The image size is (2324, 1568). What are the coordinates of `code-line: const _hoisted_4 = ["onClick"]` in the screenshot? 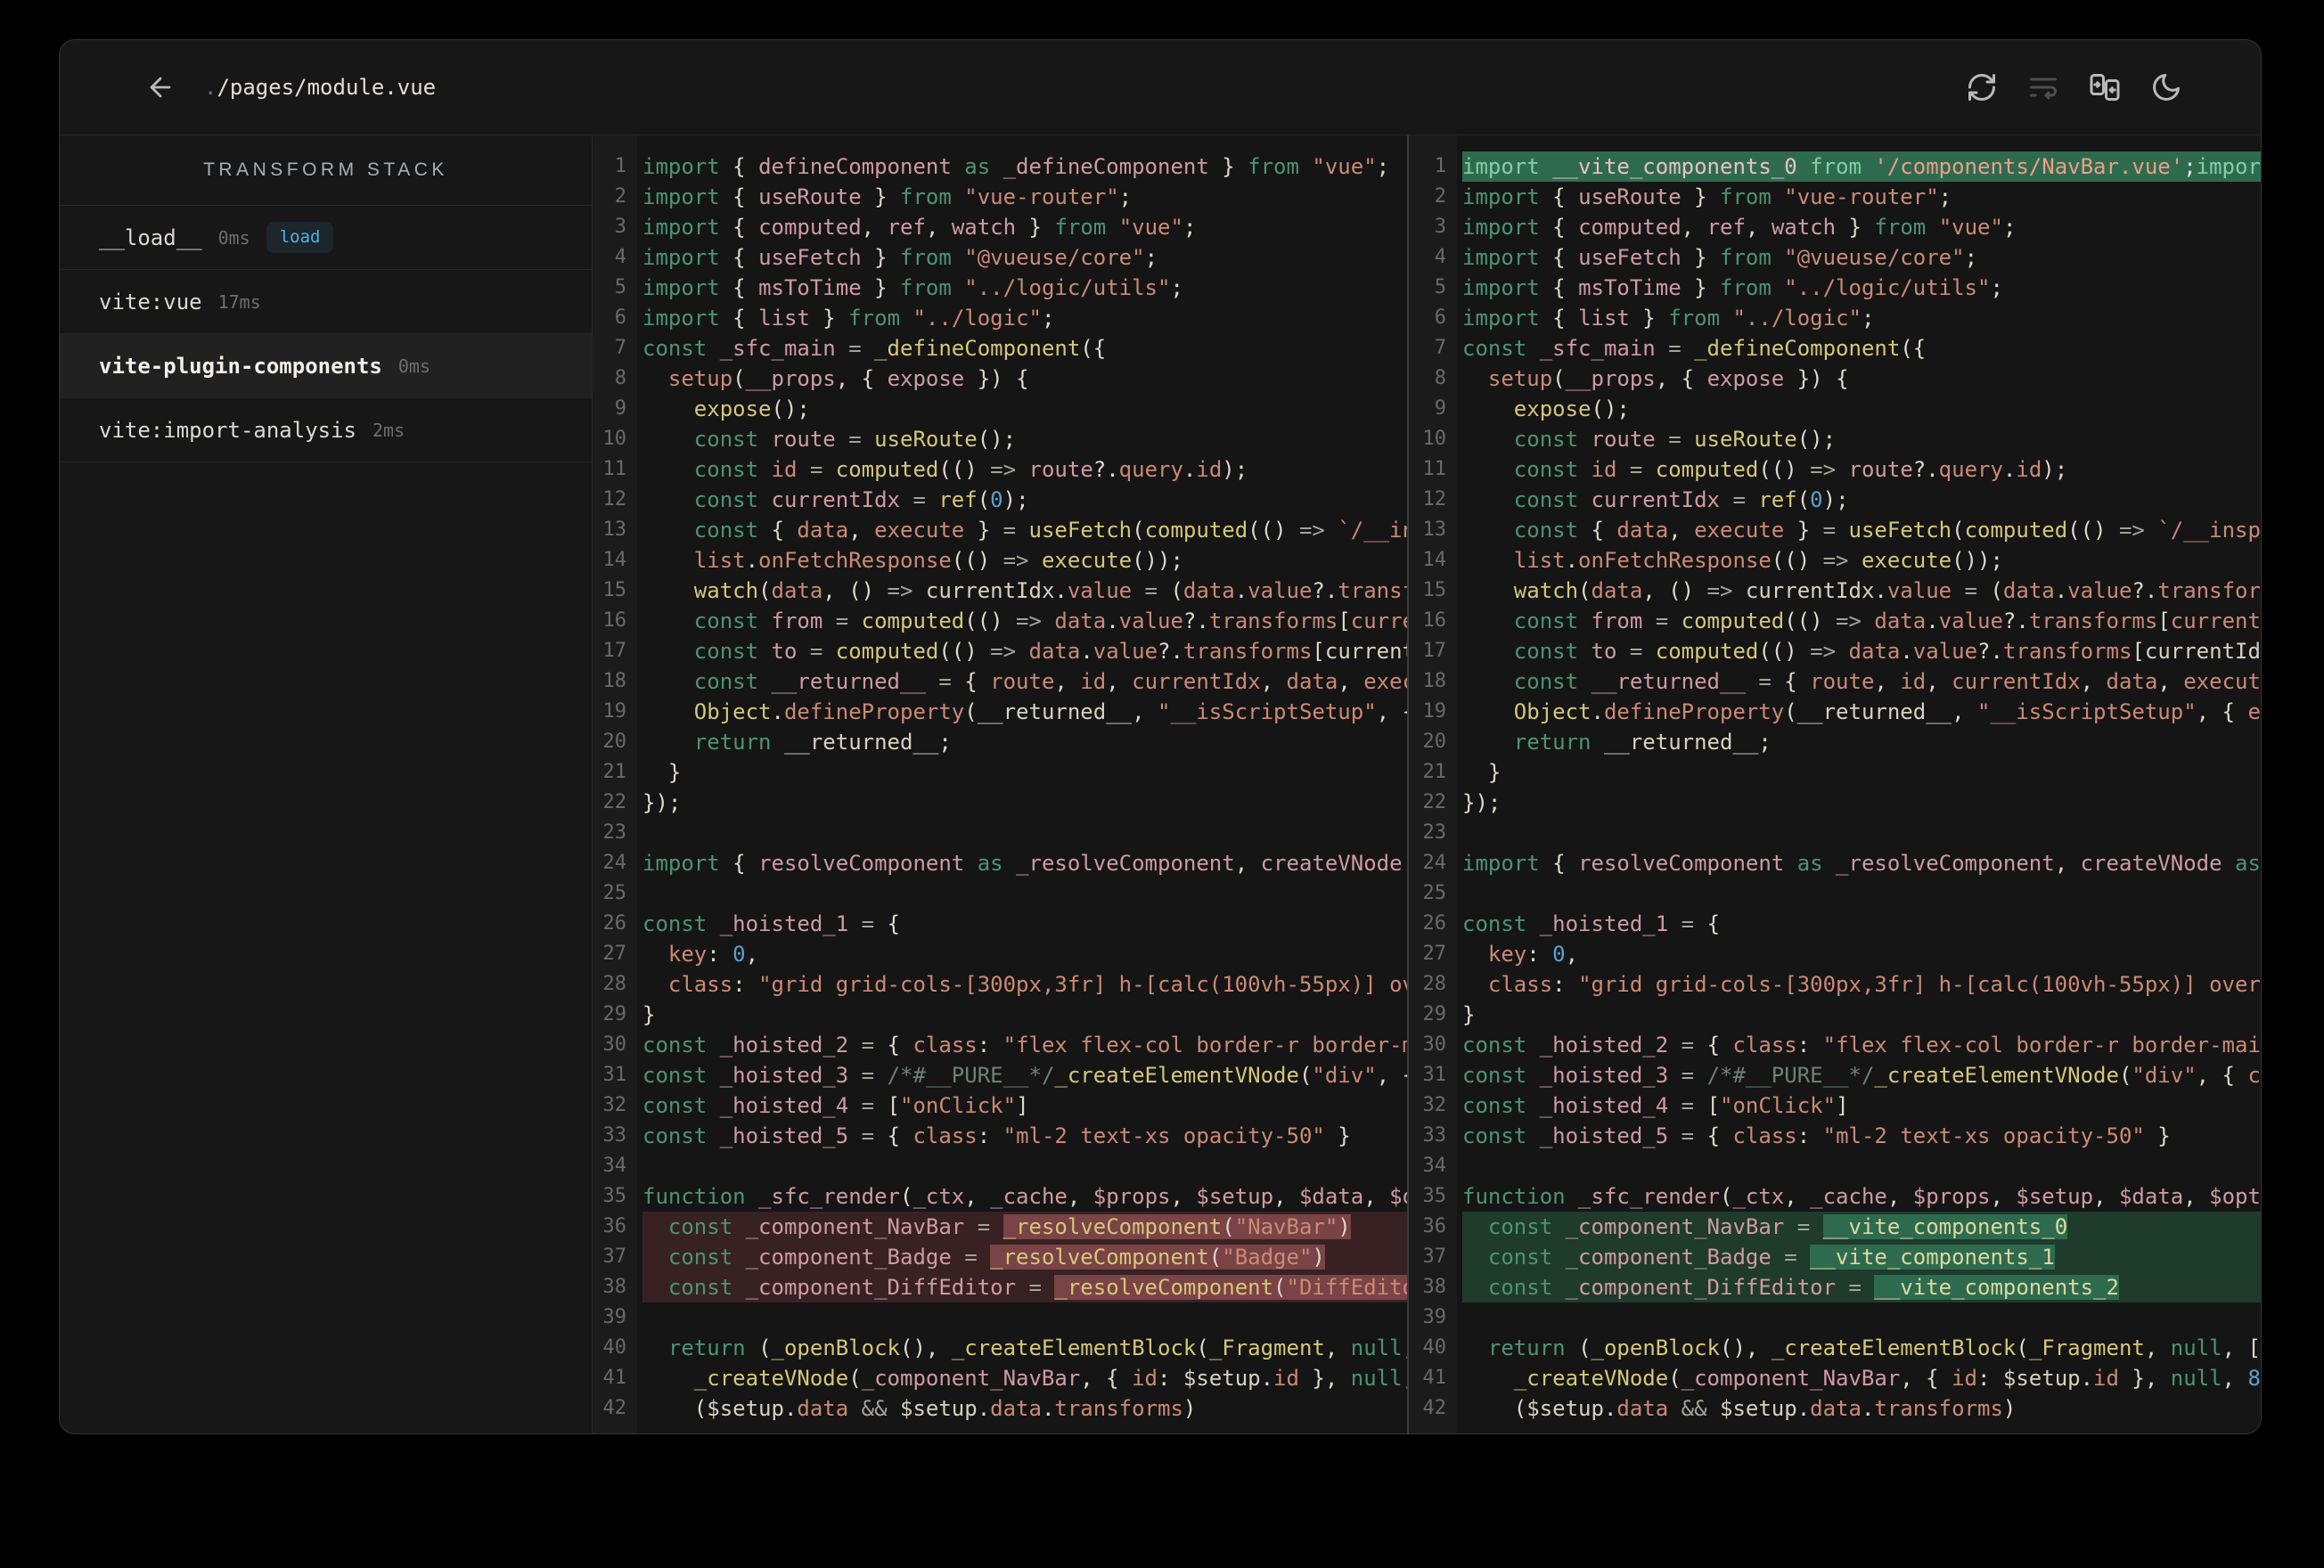 It's located at (1655, 1105).